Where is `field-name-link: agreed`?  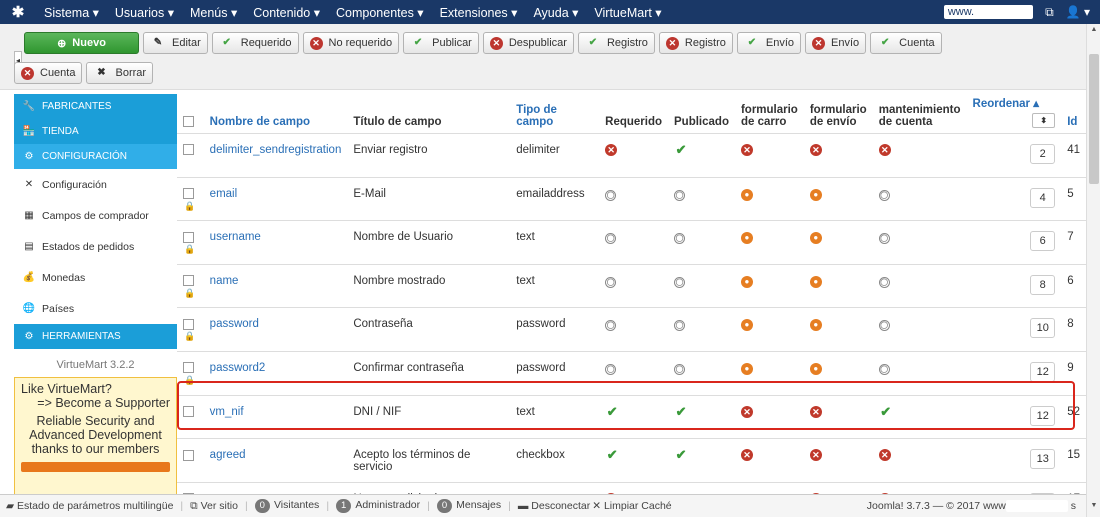
field-name-link: agreed is located at coordinates (275, 460).